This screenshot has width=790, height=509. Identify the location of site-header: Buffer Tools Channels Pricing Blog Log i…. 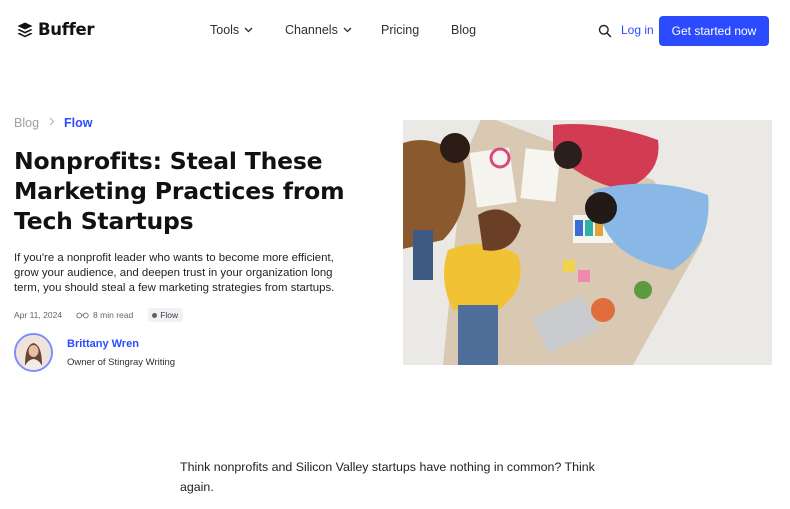
(395, 31).